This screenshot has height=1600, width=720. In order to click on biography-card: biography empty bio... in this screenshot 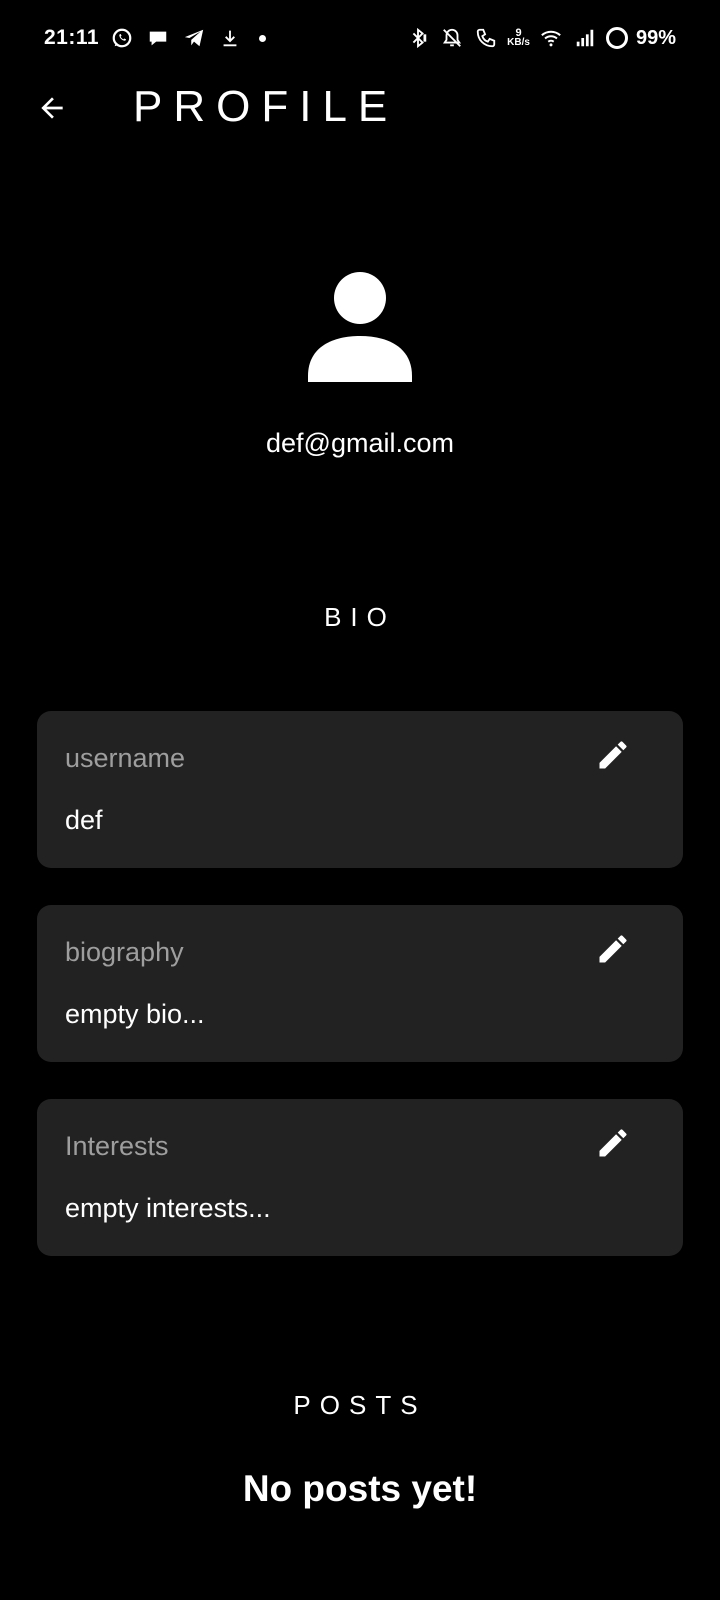, I will do `click(360, 983)`.